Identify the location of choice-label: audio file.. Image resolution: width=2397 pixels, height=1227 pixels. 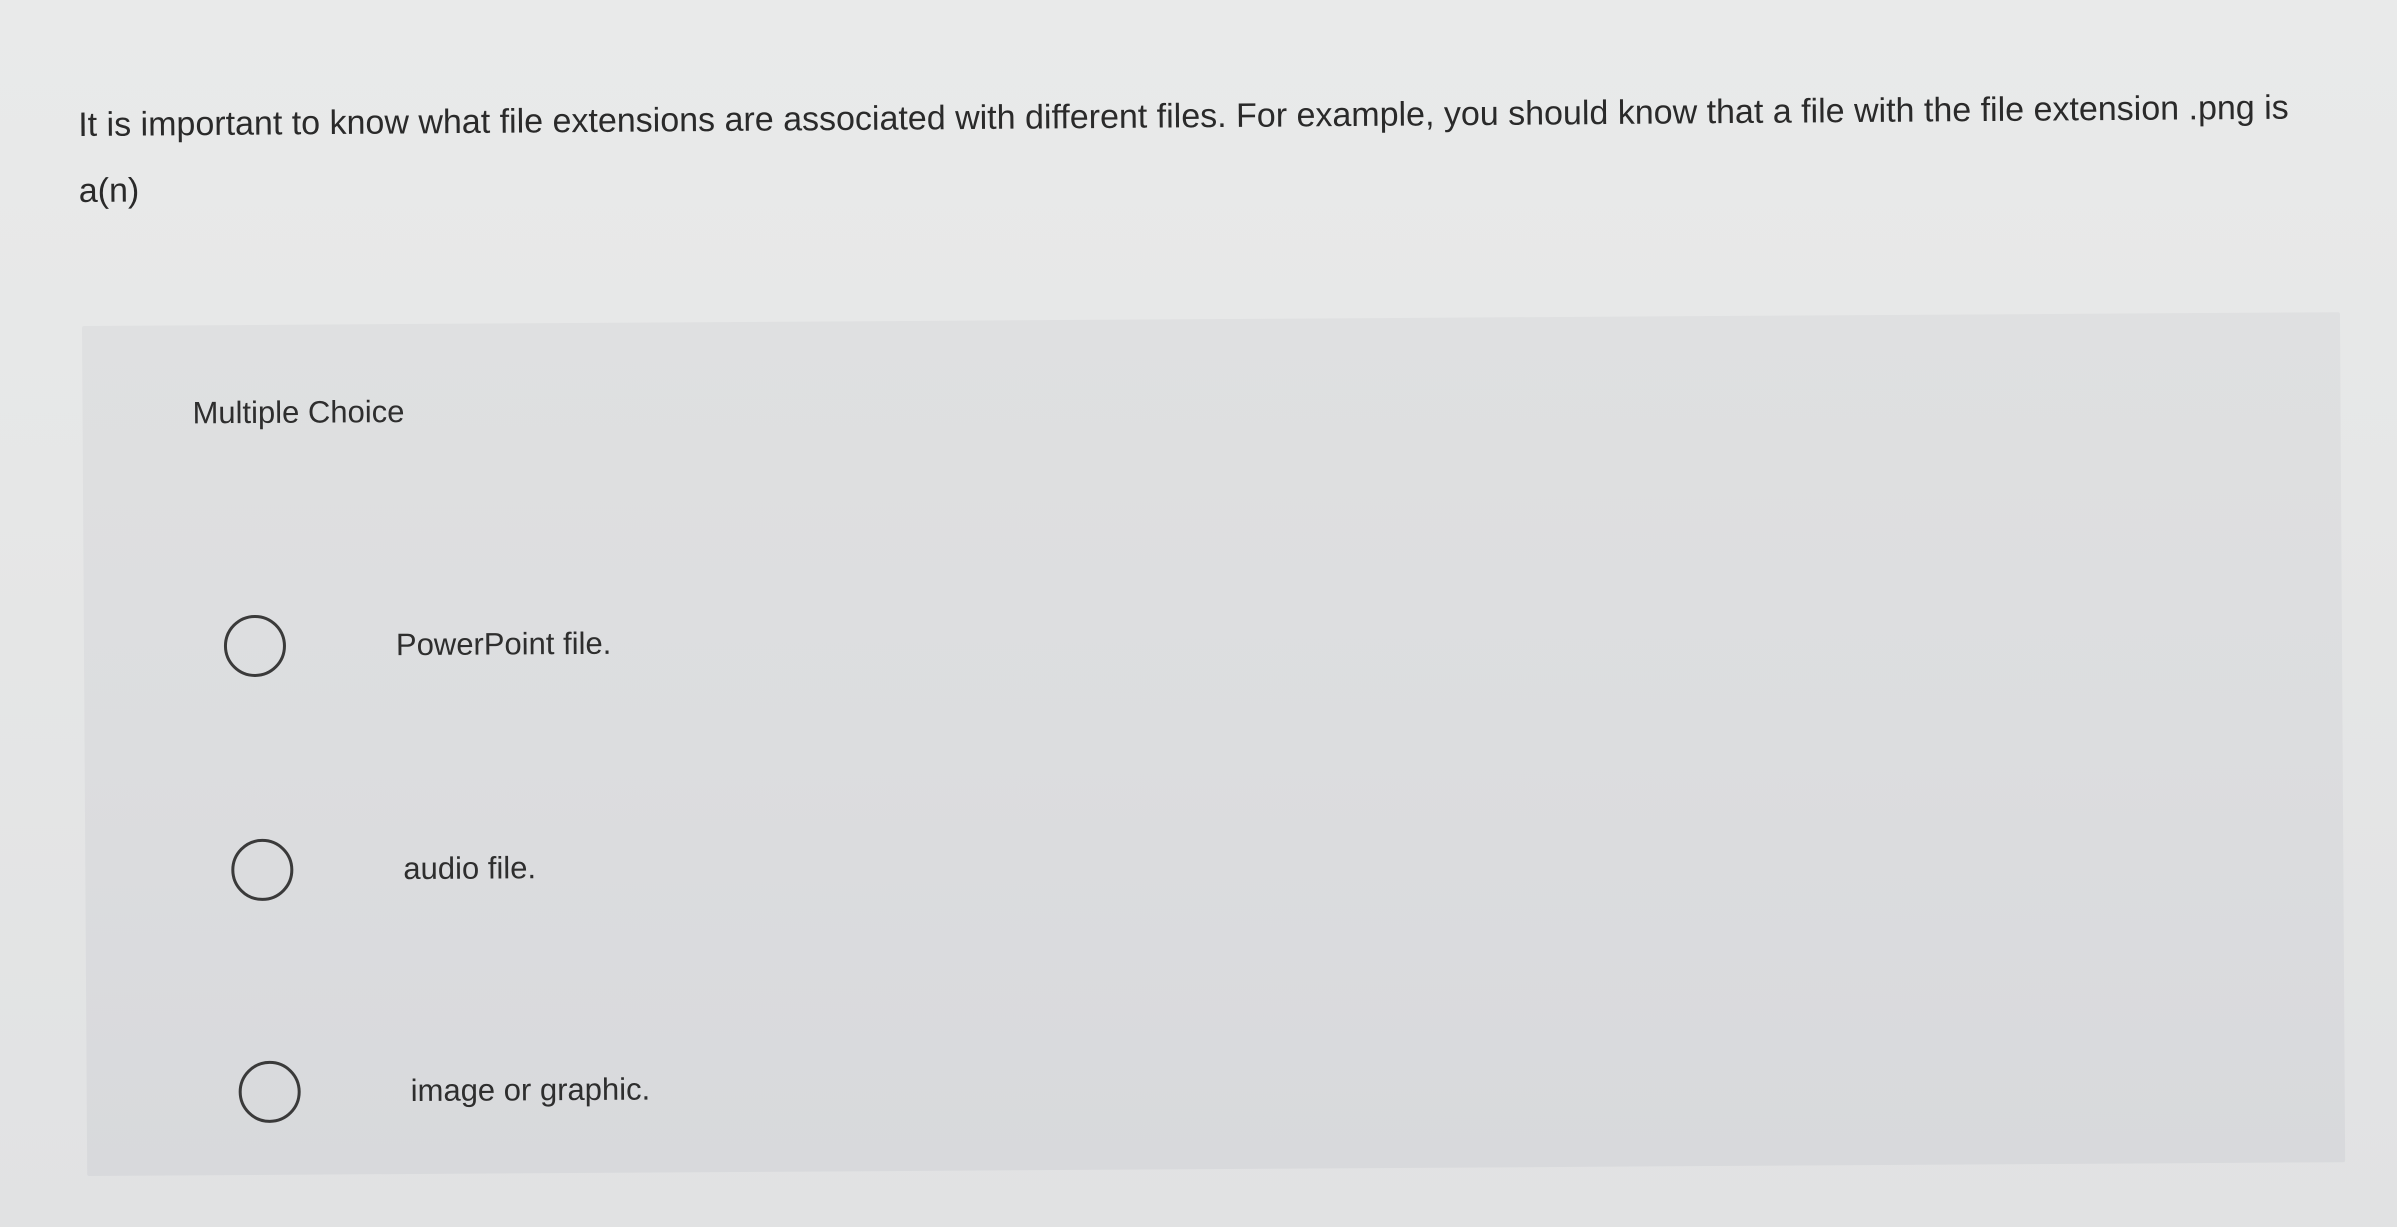
(470, 868).